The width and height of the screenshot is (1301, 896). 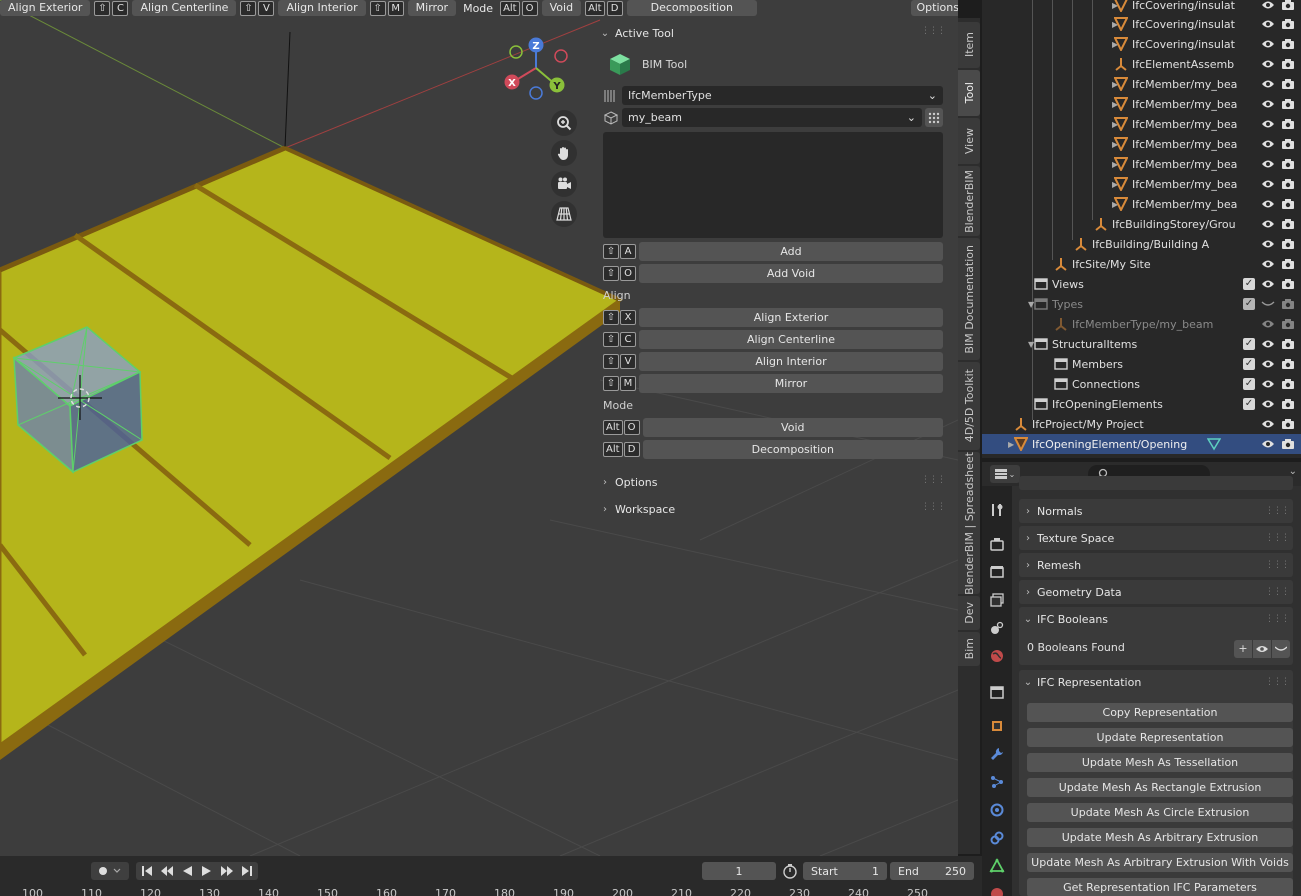 What do you see at coordinates (207, 871) in the screenshot?
I see `play-icon` at bounding box center [207, 871].